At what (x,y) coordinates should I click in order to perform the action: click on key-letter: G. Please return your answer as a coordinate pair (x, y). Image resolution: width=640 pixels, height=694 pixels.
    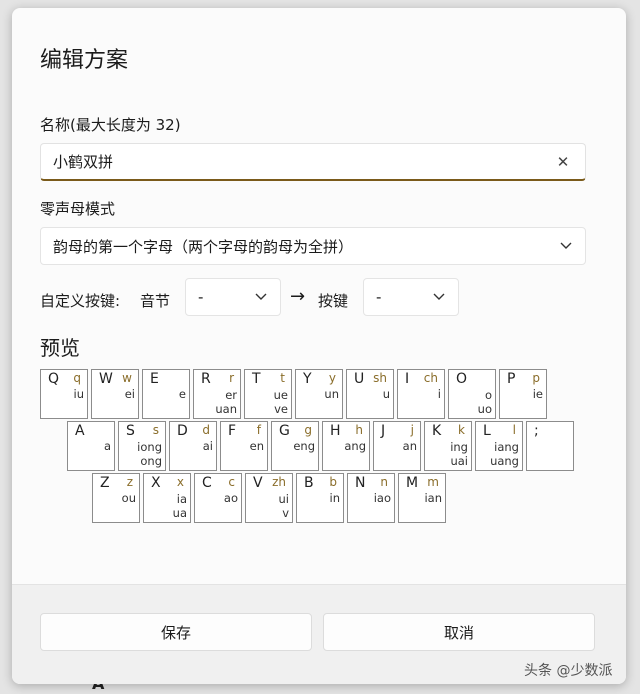
    Looking at the image, I should click on (284, 431).